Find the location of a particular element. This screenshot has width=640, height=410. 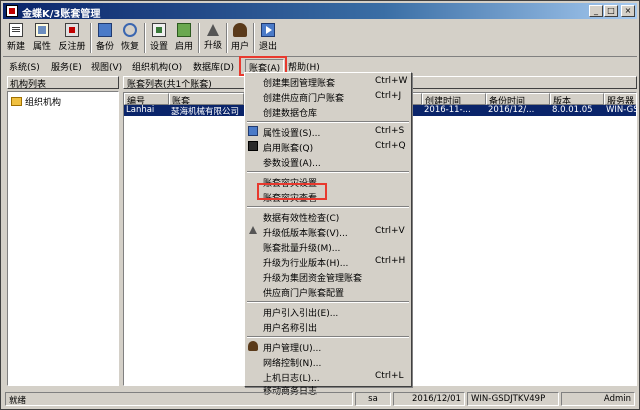

minimize-button: _ is located at coordinates (596, 11).